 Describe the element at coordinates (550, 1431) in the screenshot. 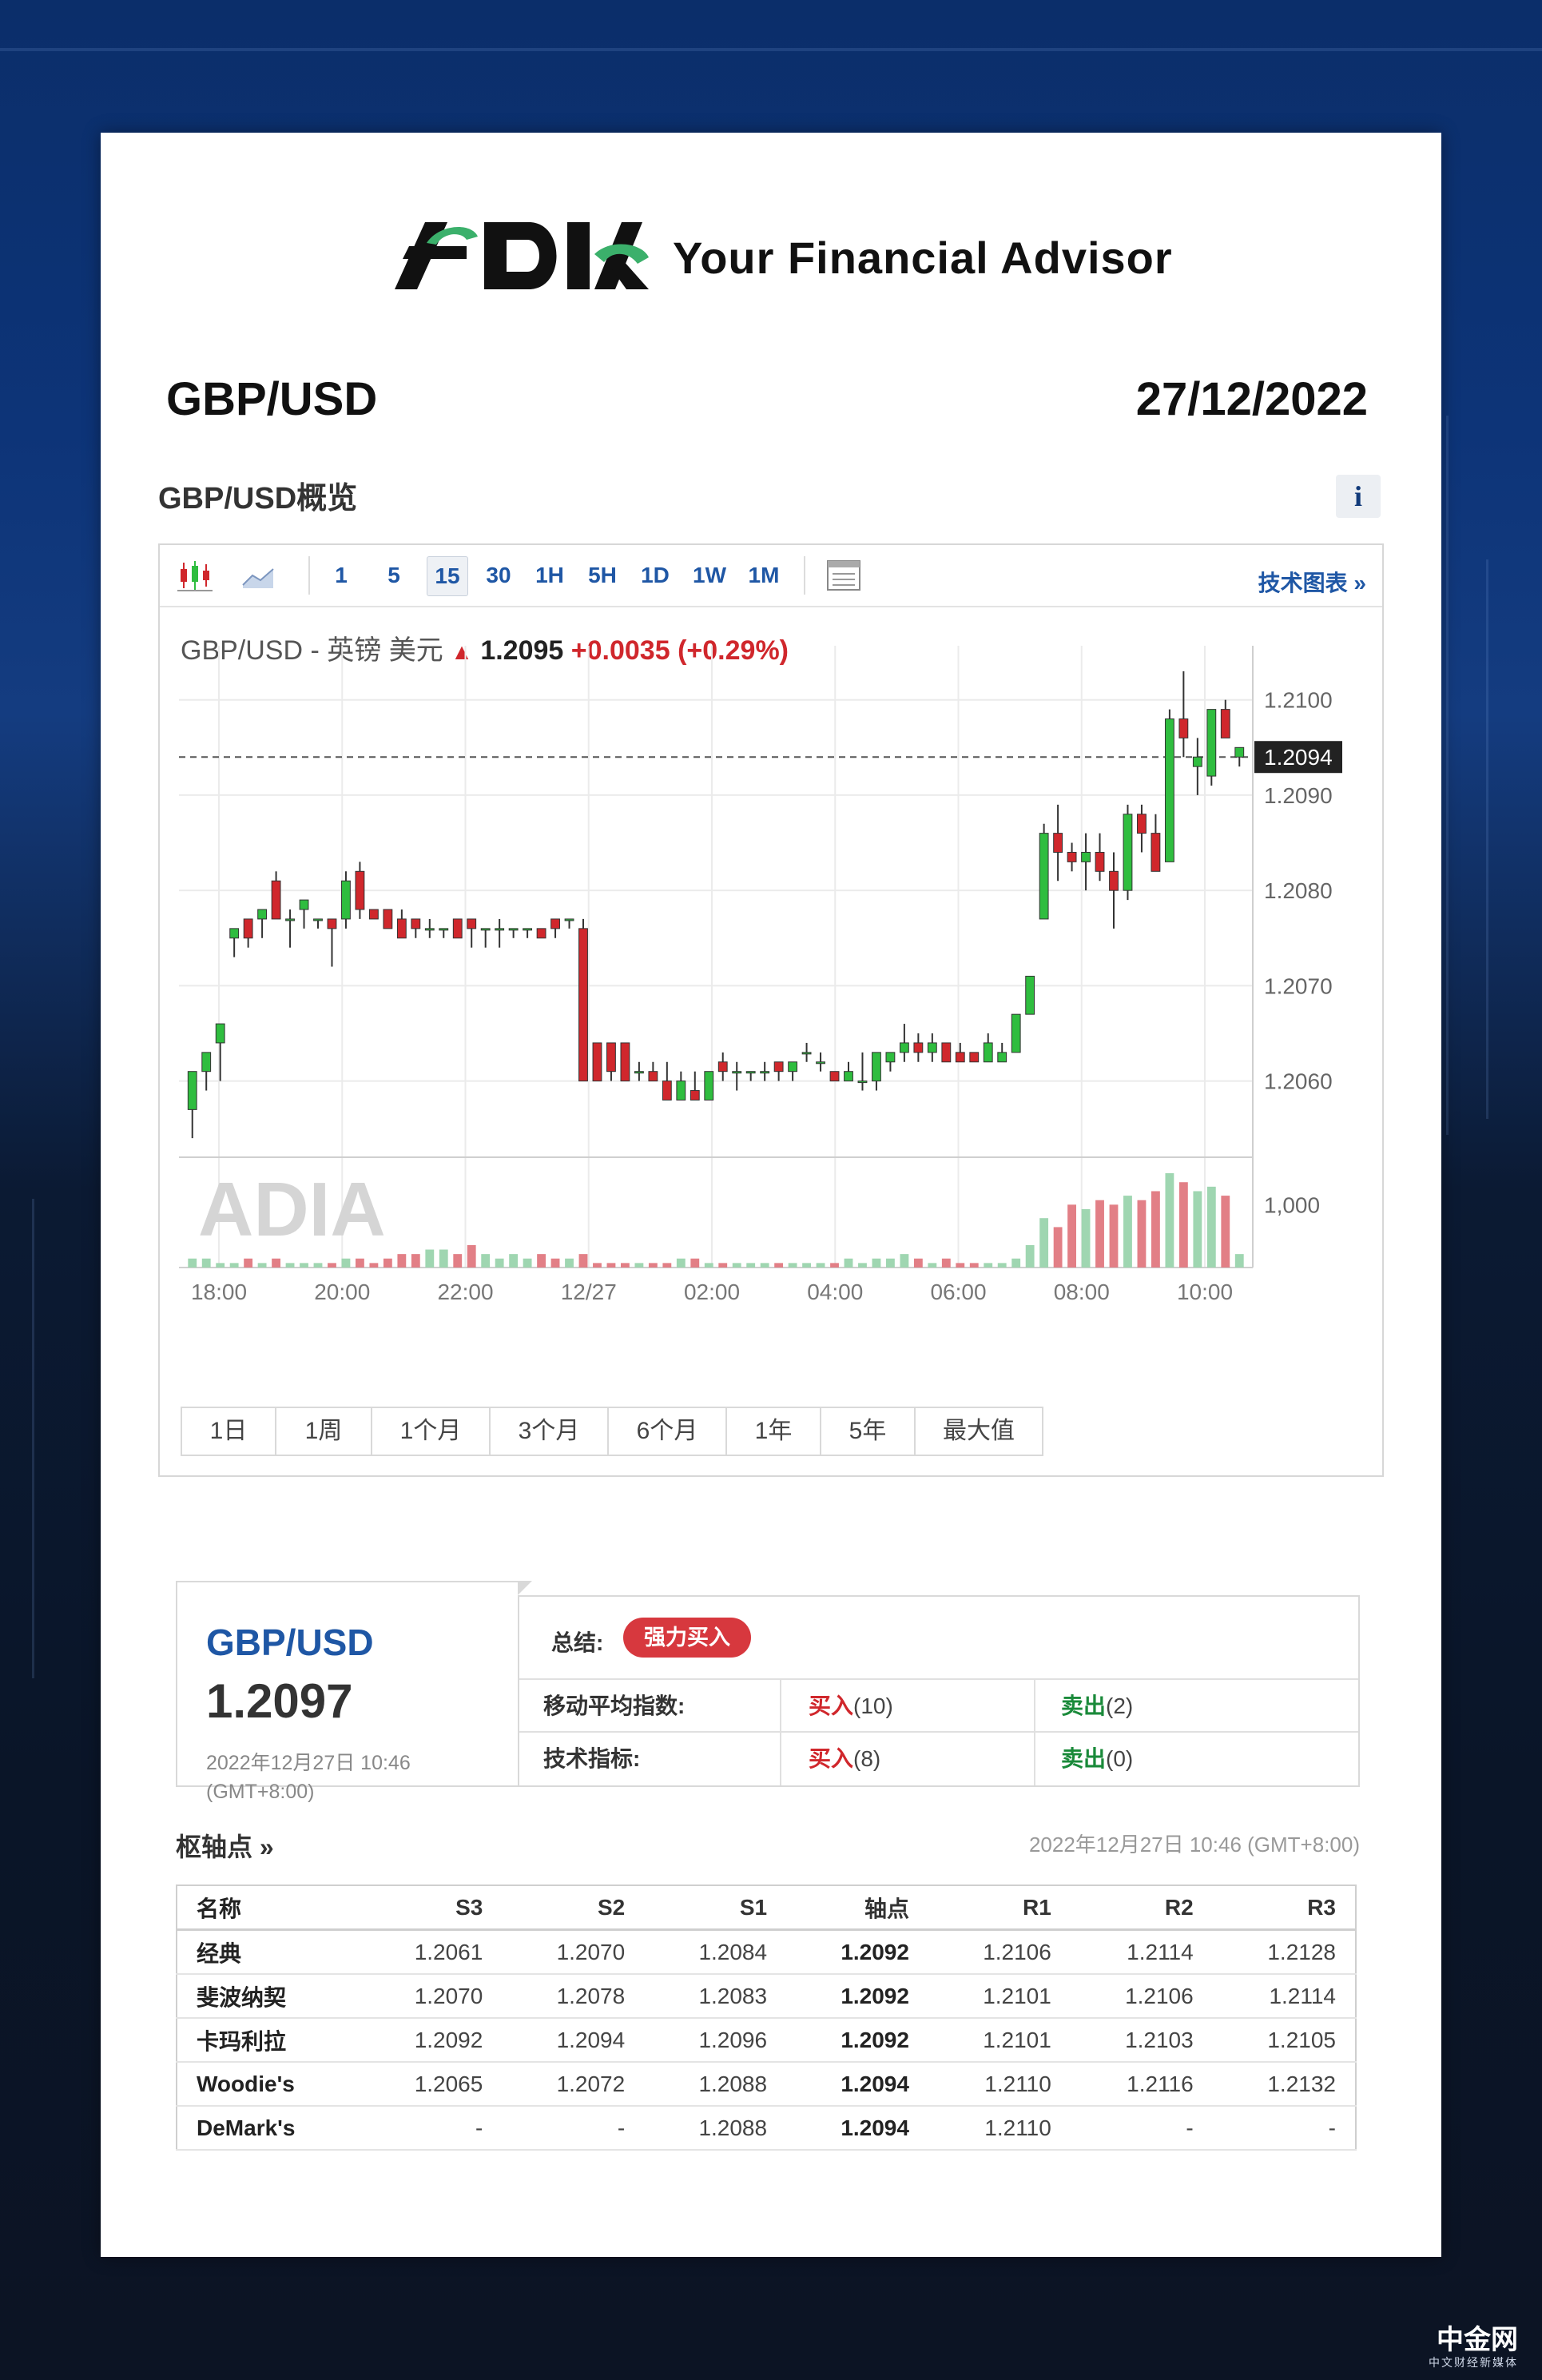

I see `range-3m: 3个月` at that location.